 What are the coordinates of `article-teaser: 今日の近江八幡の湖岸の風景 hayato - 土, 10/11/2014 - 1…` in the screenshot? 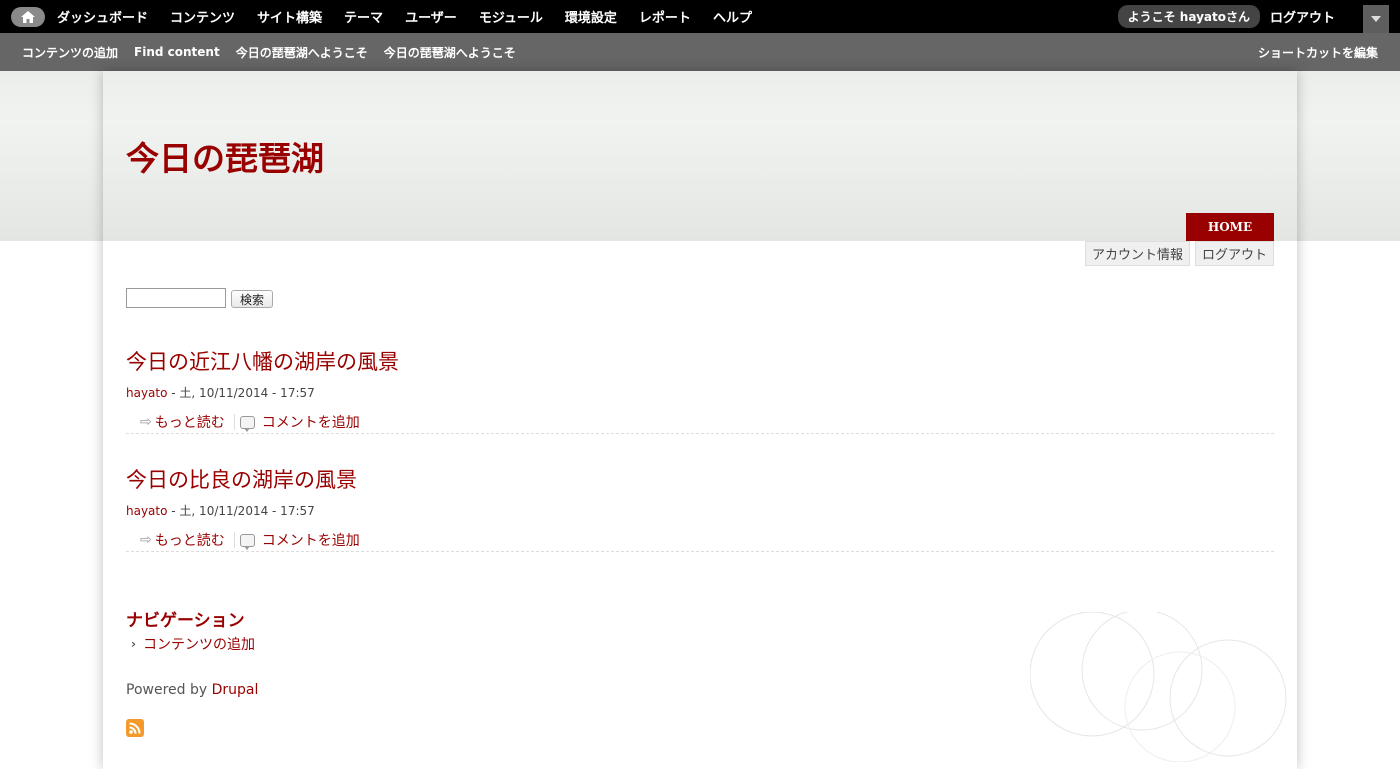 It's located at (700, 390).